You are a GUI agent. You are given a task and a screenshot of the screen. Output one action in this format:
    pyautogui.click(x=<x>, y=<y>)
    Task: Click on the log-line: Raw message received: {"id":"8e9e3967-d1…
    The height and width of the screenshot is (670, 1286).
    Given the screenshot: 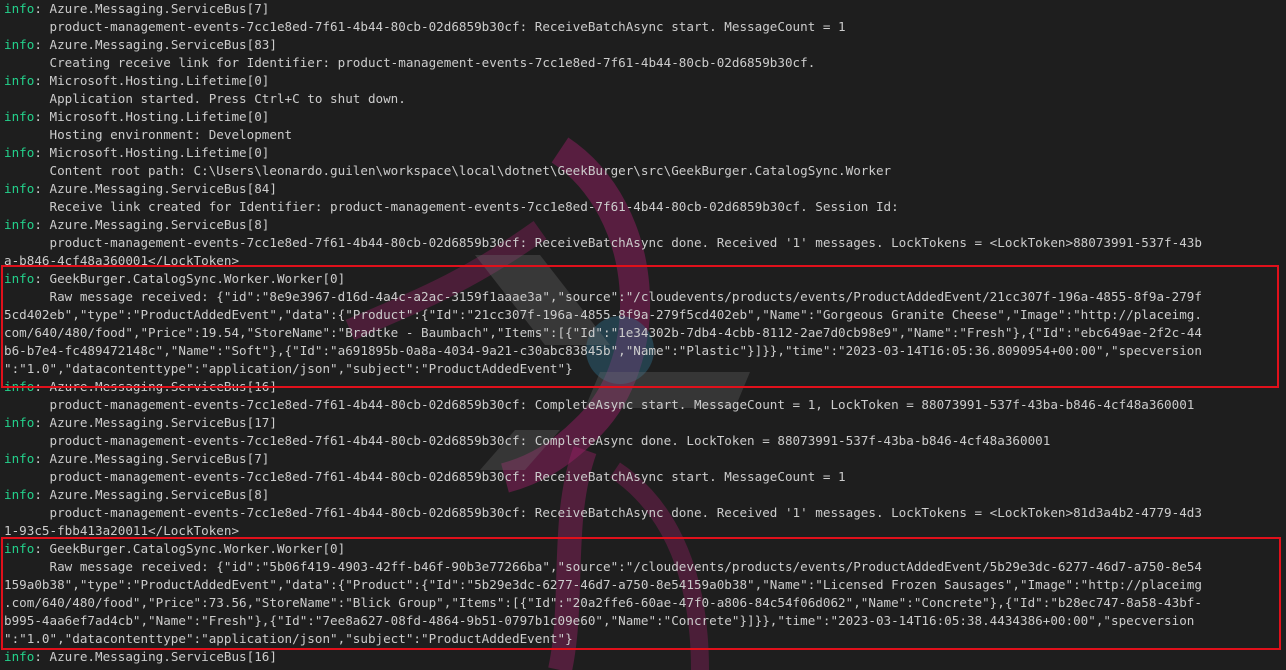 What is the action you would take?
    pyautogui.click(x=645, y=297)
    